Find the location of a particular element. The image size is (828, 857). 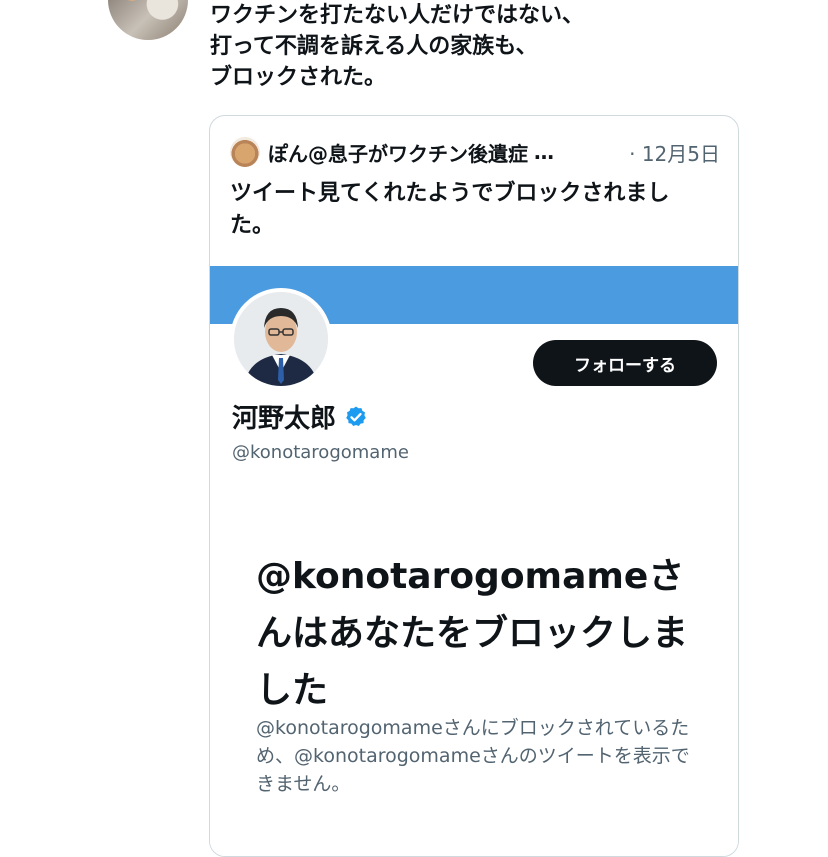

profile-photo-portrait is located at coordinates (281, 339).